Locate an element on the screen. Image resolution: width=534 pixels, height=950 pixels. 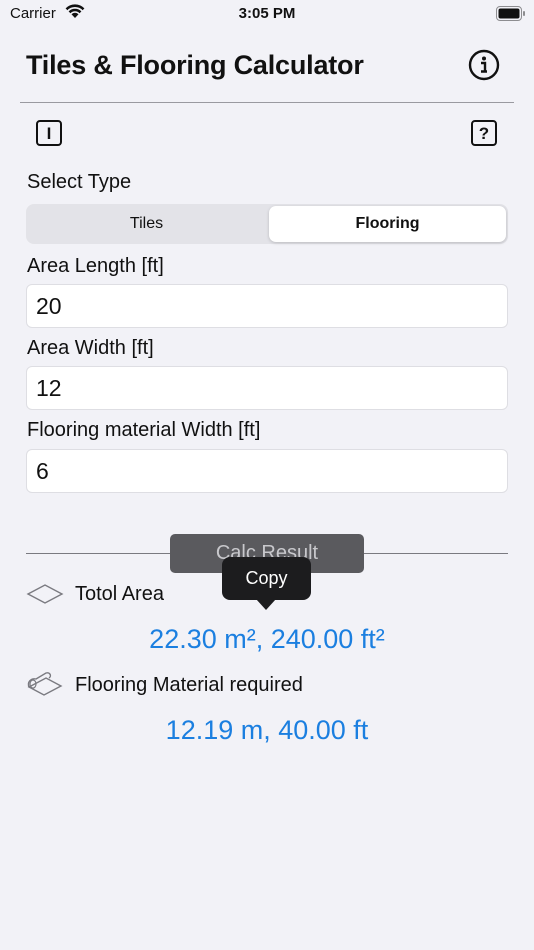
material-width-label: Flooring material Width [ft] is located at coordinates (144, 430).